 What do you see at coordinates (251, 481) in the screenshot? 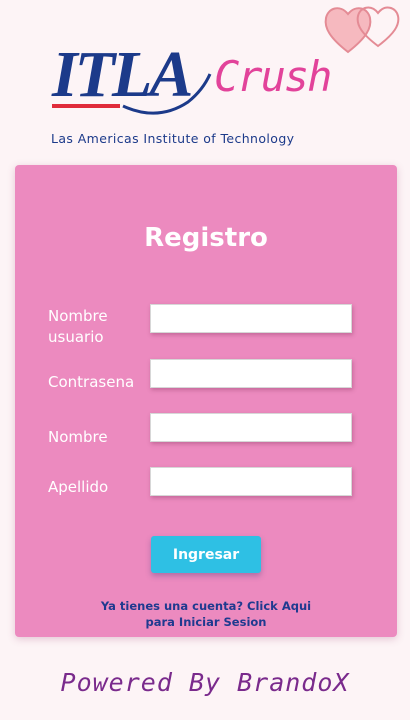
I see `lastname-input` at bounding box center [251, 481].